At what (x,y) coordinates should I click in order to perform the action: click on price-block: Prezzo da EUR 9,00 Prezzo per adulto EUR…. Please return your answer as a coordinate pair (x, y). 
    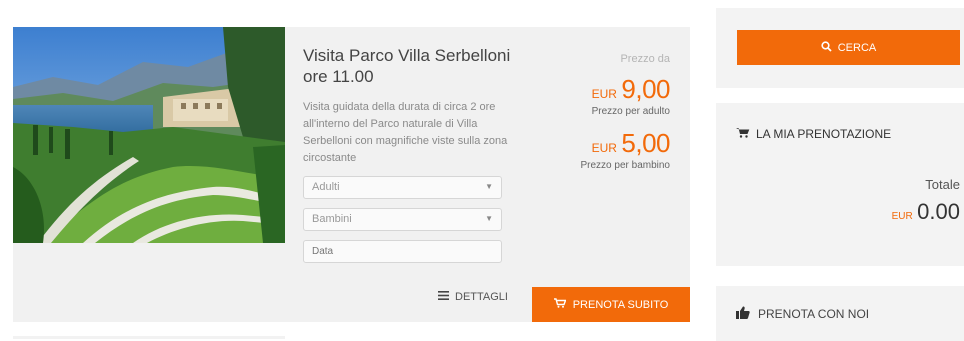
    Looking at the image, I should click on (626, 112).